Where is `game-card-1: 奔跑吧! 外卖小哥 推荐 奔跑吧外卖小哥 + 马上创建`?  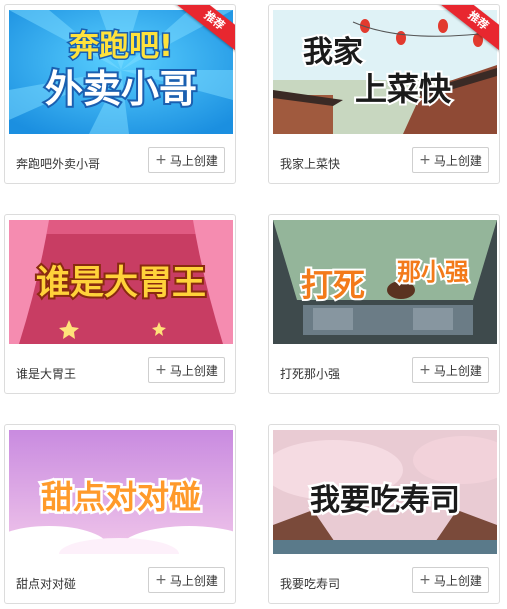 game-card-1: 奔跑吧! 外卖小哥 推荐 奔跑吧外卖小哥 + 马上创建 is located at coordinates (120, 94).